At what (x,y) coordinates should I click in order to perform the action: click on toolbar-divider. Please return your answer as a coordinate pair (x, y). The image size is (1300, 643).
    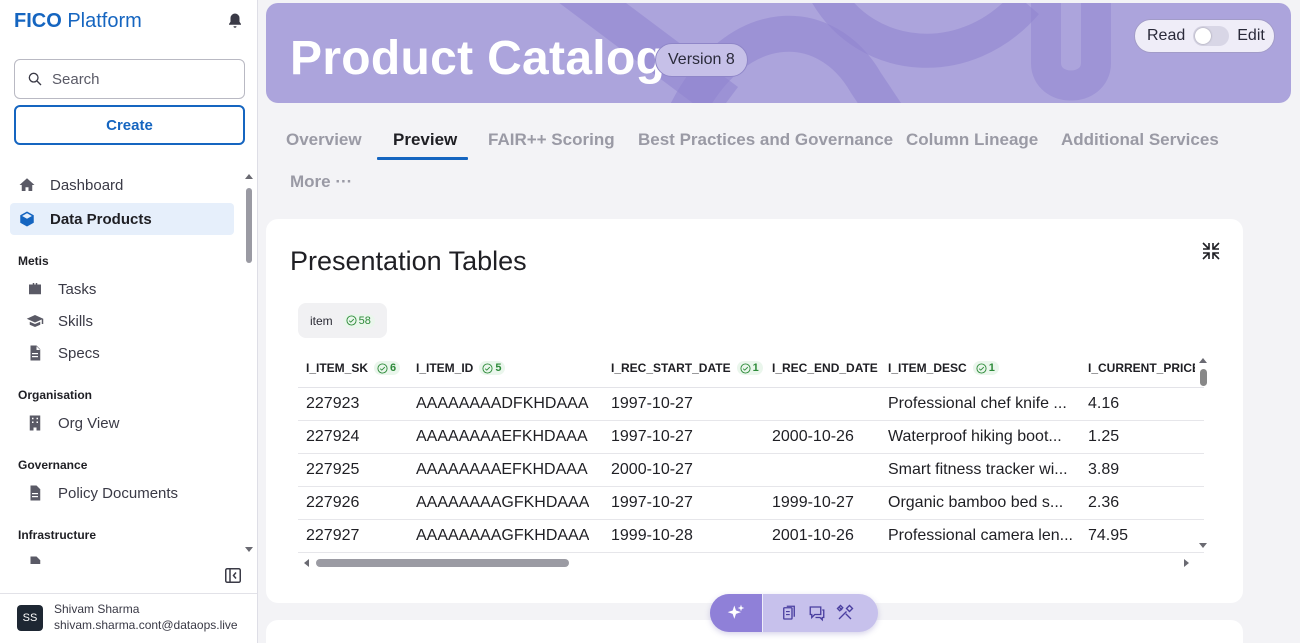
    Looking at the image, I should click on (762, 613).